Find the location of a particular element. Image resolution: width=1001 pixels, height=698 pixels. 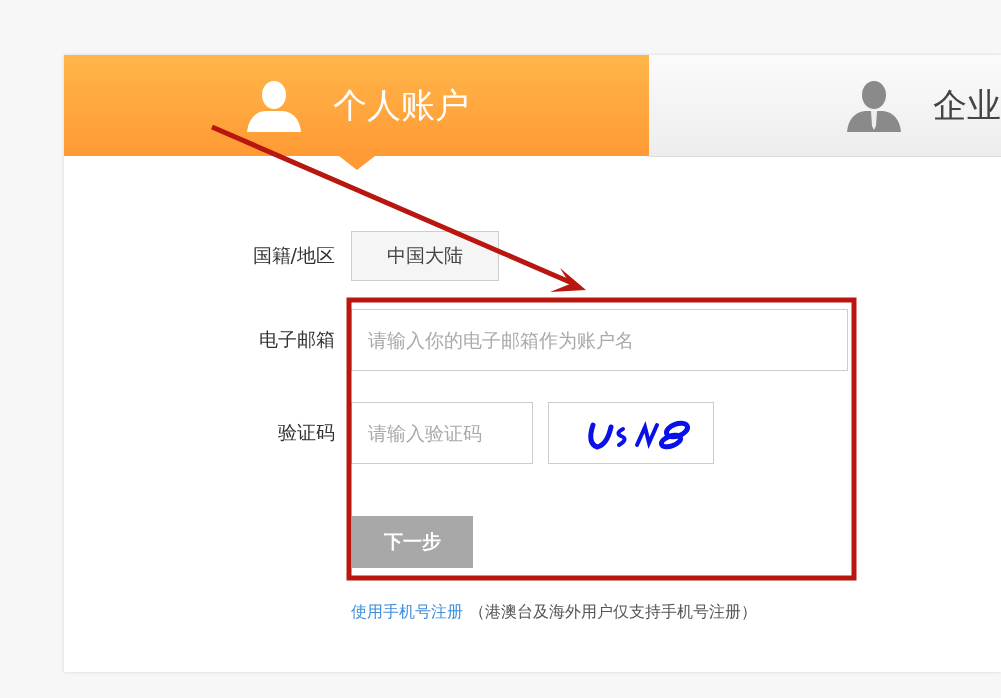

note-text: （港澳台及海外用户仅支持手机号注册） is located at coordinates (613, 612).